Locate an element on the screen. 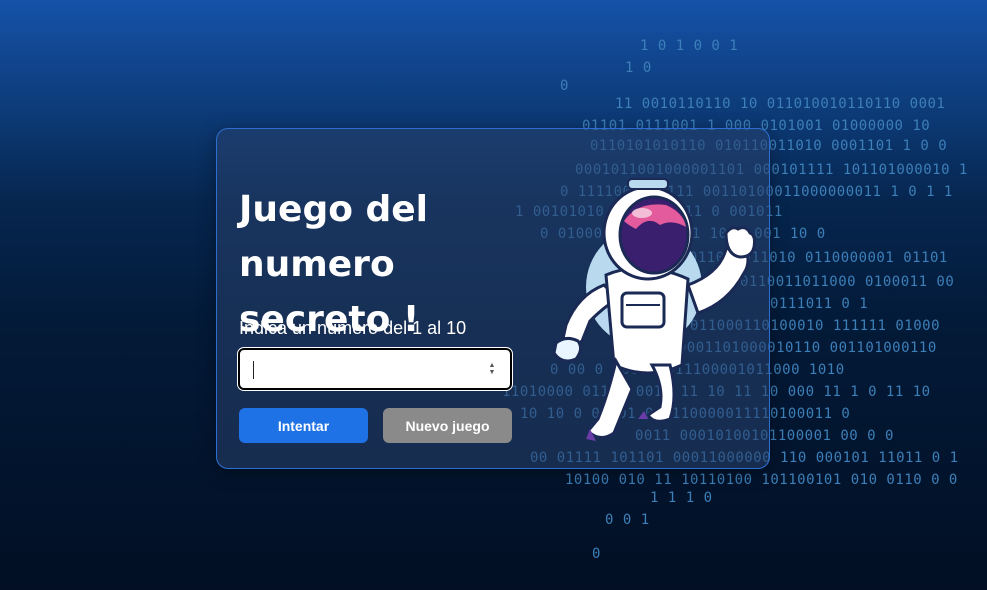 The width and height of the screenshot is (987, 590). title-line-1: Juego del is located at coordinates (333, 209).